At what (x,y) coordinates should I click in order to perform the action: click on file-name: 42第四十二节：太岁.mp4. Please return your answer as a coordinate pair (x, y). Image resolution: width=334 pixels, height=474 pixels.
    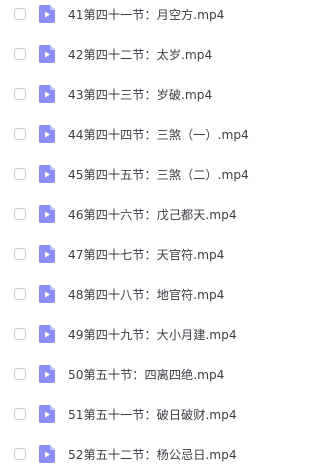
    Looking at the image, I should click on (140, 54).